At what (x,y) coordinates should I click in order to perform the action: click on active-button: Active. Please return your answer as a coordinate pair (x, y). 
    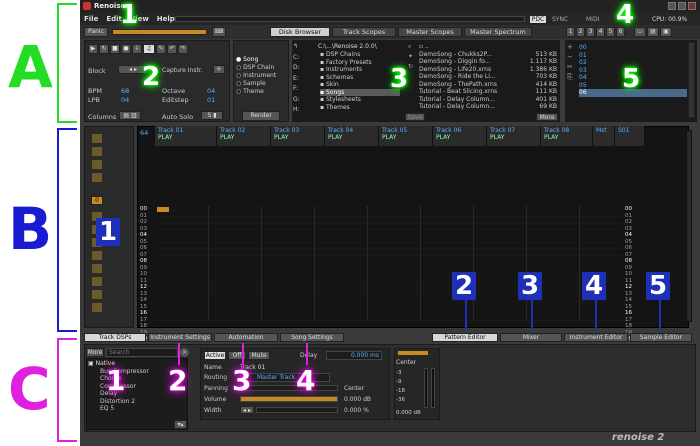
    Looking at the image, I should click on (215, 355).